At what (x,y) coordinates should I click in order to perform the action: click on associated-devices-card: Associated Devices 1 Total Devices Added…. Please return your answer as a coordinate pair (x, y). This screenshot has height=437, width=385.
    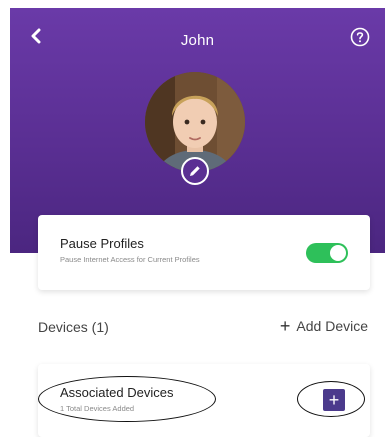
    Looking at the image, I should click on (204, 400).